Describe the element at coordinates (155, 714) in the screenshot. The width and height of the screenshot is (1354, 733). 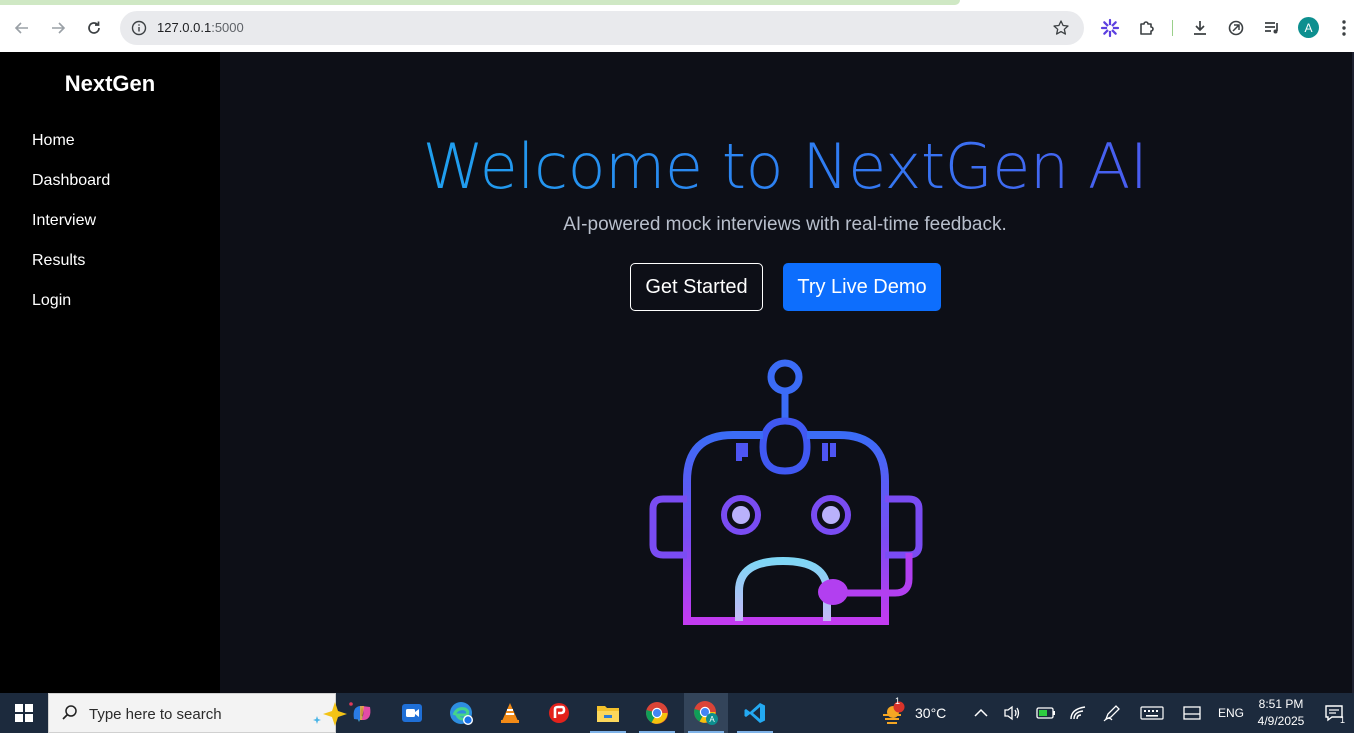
I see `search-placeholder: Type here to search` at that location.